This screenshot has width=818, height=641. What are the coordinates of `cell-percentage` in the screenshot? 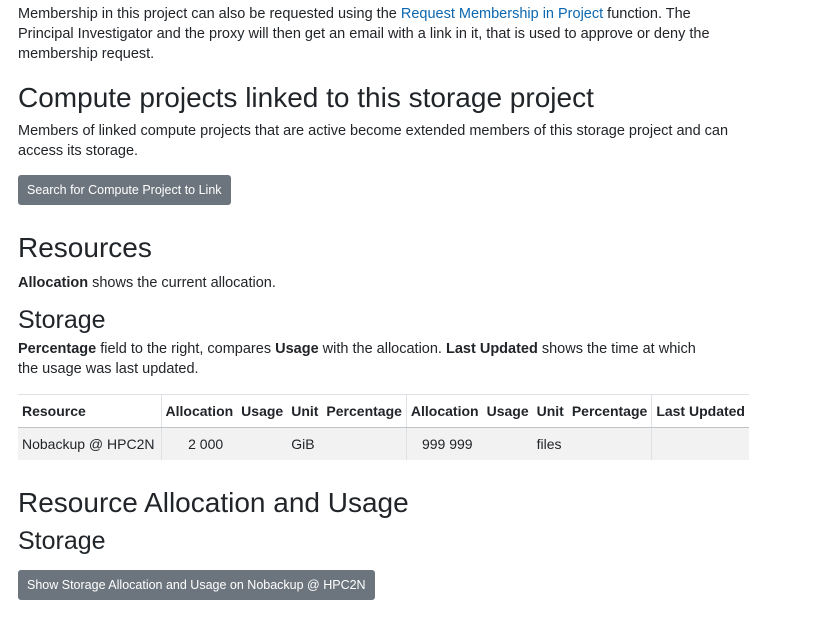 It's located at (364, 443).